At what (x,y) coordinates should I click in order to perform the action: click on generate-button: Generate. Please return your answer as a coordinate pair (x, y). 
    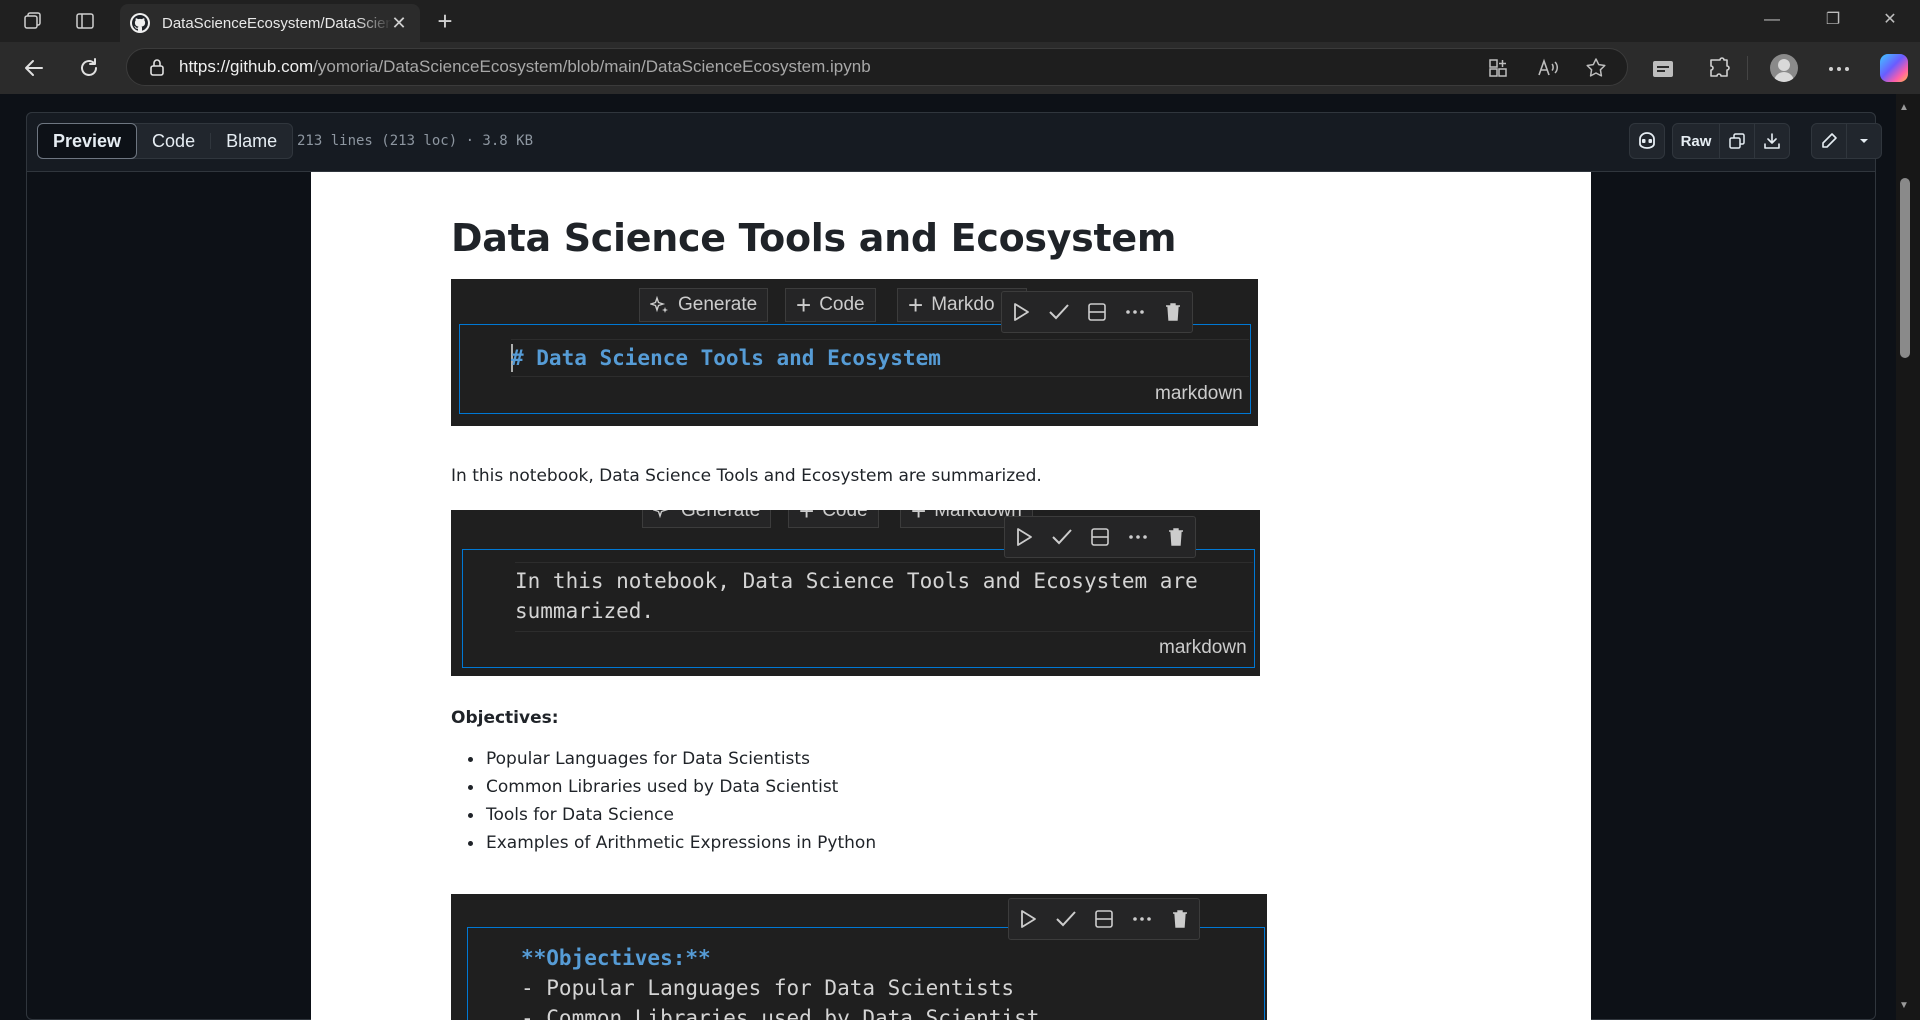
    Looking at the image, I should click on (704, 305).